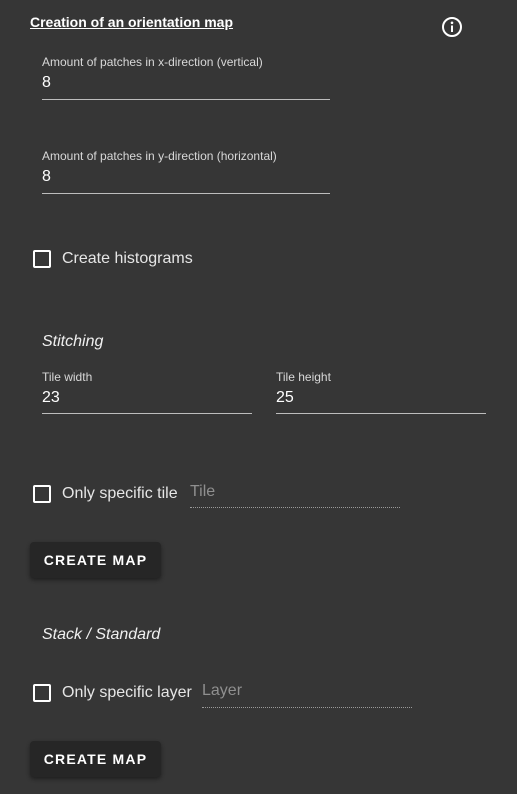  I want to click on tile-height-label: Tile height, so click(303, 377).